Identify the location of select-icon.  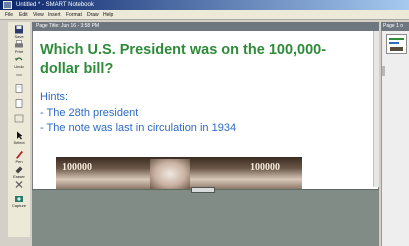
(20, 135).